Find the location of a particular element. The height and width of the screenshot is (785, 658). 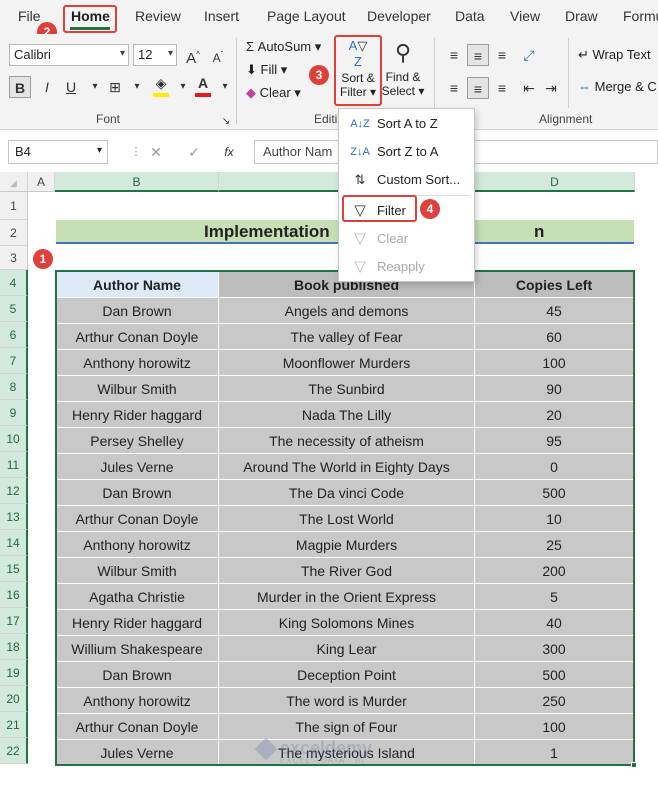

cell-copies-left: 25 is located at coordinates (554, 545).